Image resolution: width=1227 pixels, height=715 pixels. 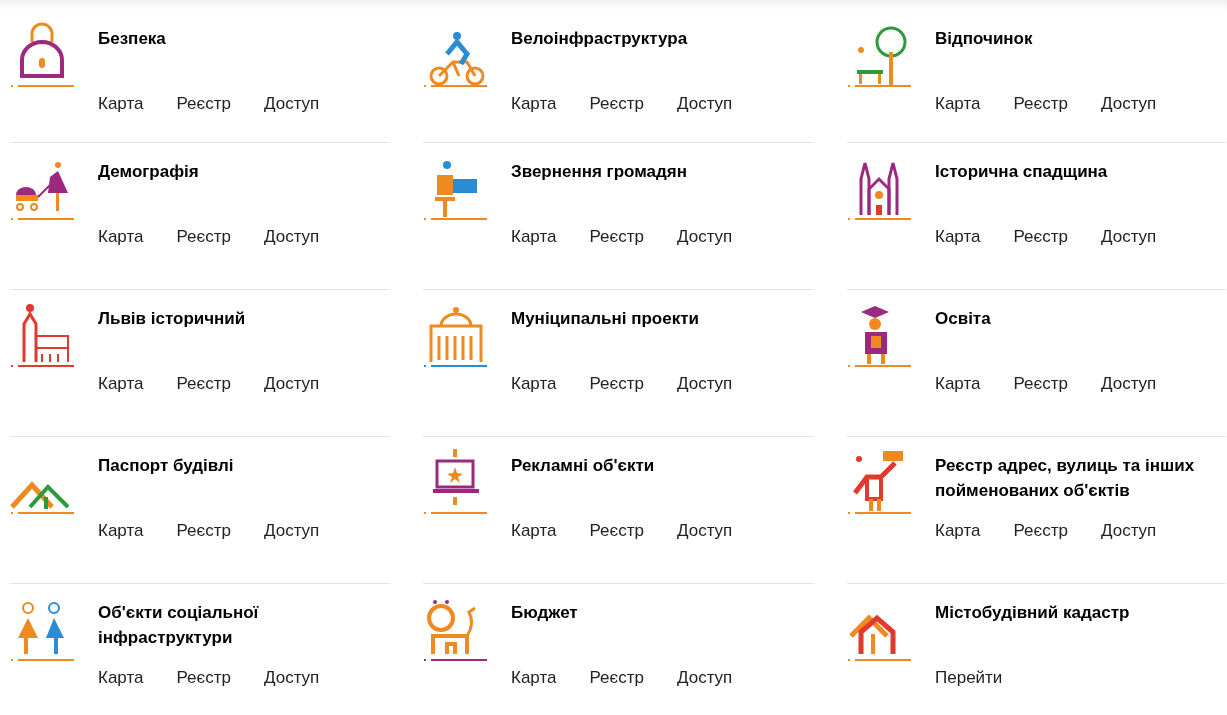 I want to click on card-title: Звернення громадян, so click(x=600, y=172).